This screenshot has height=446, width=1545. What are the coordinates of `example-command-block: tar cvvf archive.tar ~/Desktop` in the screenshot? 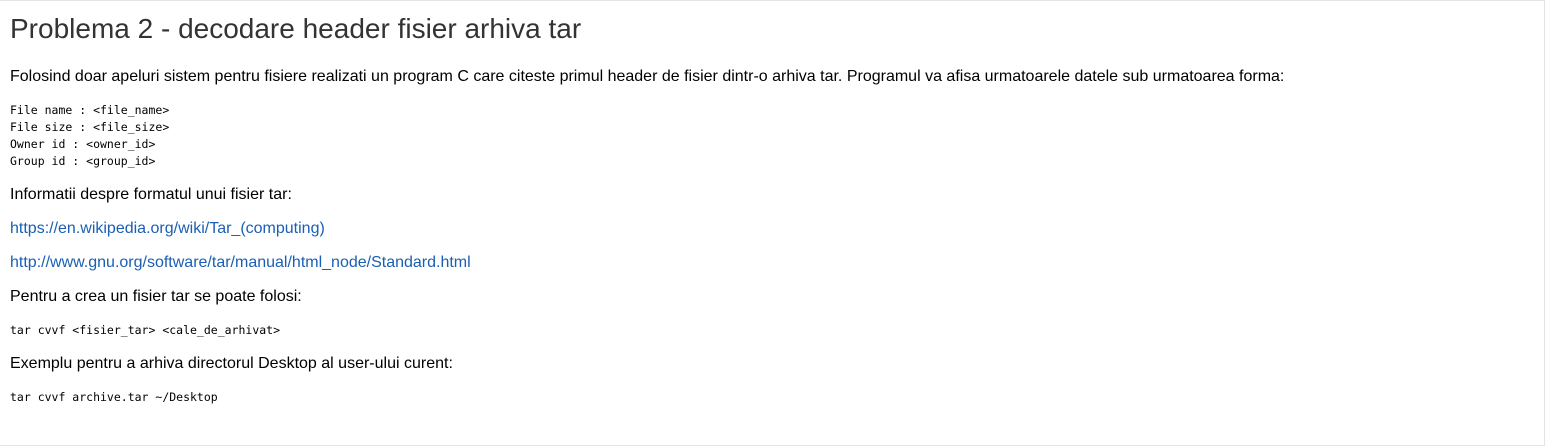 It's located at (114, 397).